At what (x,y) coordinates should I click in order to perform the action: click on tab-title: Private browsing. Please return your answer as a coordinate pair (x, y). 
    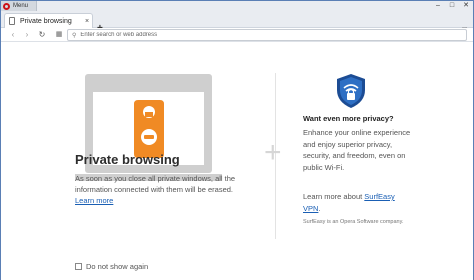
    Looking at the image, I should click on (46, 21).